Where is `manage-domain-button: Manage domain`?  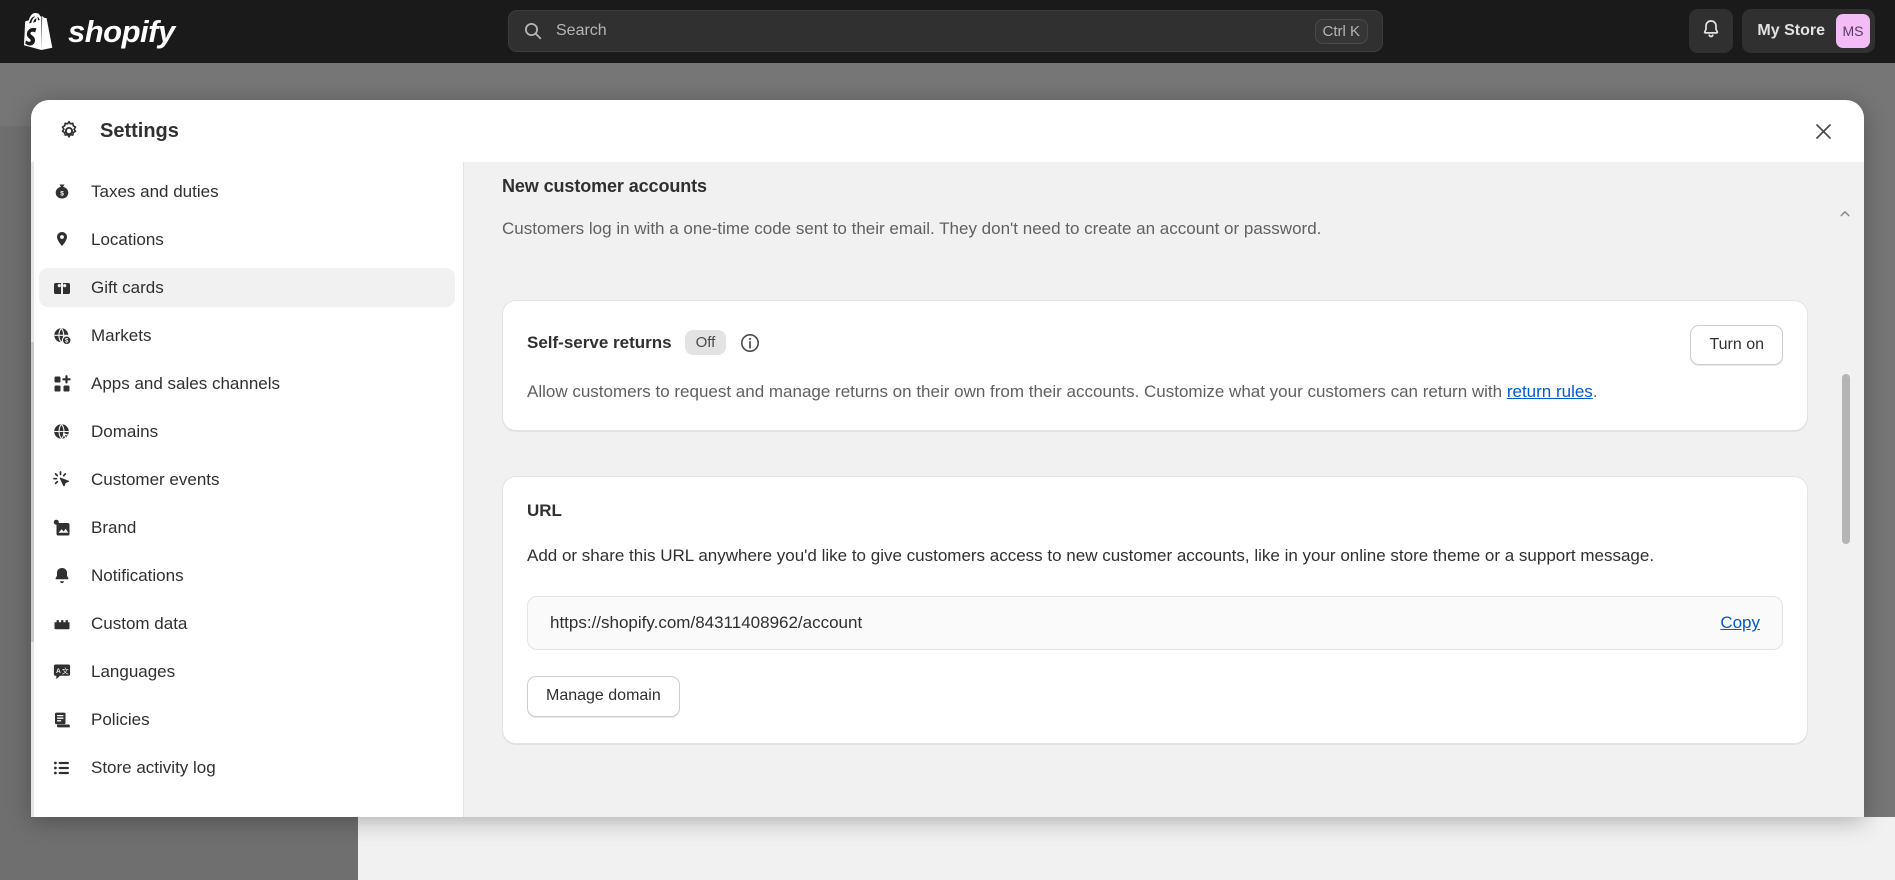 manage-domain-button: Manage domain is located at coordinates (603, 696).